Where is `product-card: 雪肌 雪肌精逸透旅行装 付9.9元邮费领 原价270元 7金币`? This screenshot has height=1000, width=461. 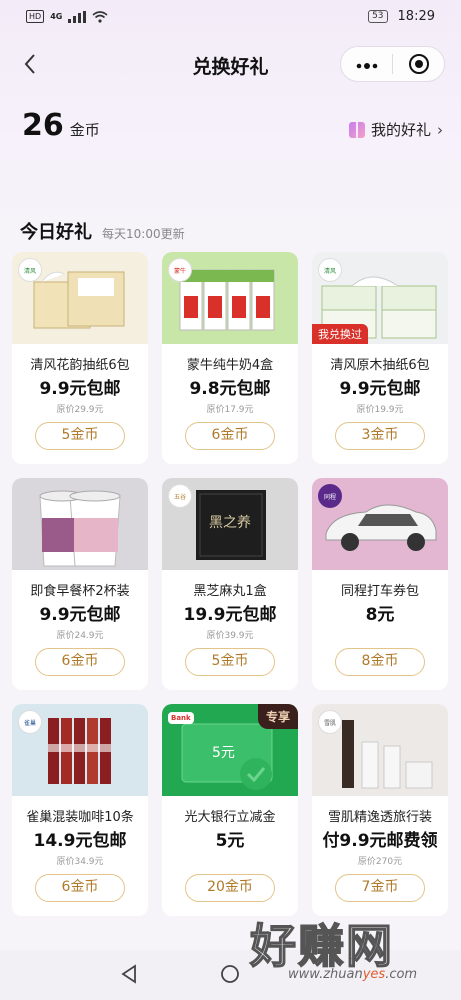 product-card: 雪肌 雪肌精逸透旅行装 付9.9元邮费领 原价270元 7金币 is located at coordinates (380, 810).